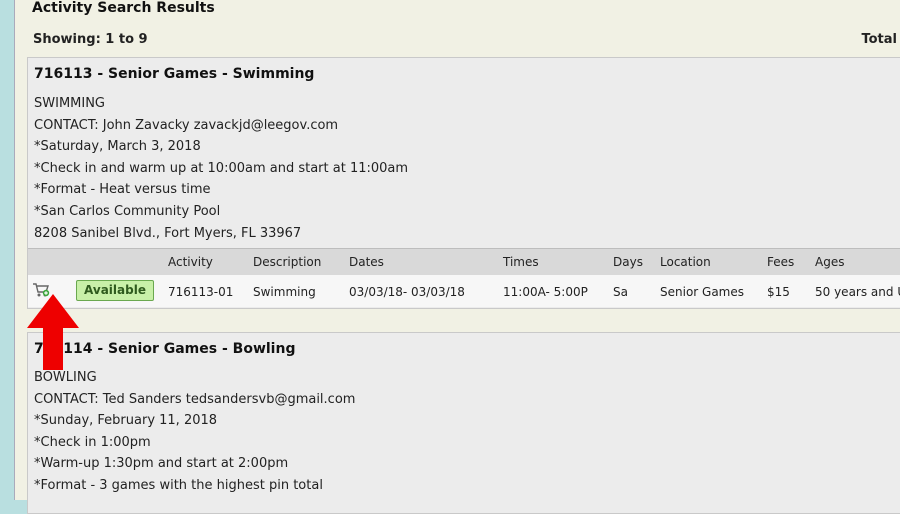 The height and width of the screenshot is (514, 900). Describe the element at coordinates (620, 292) in the screenshot. I see `cell-days: Sa` at that location.